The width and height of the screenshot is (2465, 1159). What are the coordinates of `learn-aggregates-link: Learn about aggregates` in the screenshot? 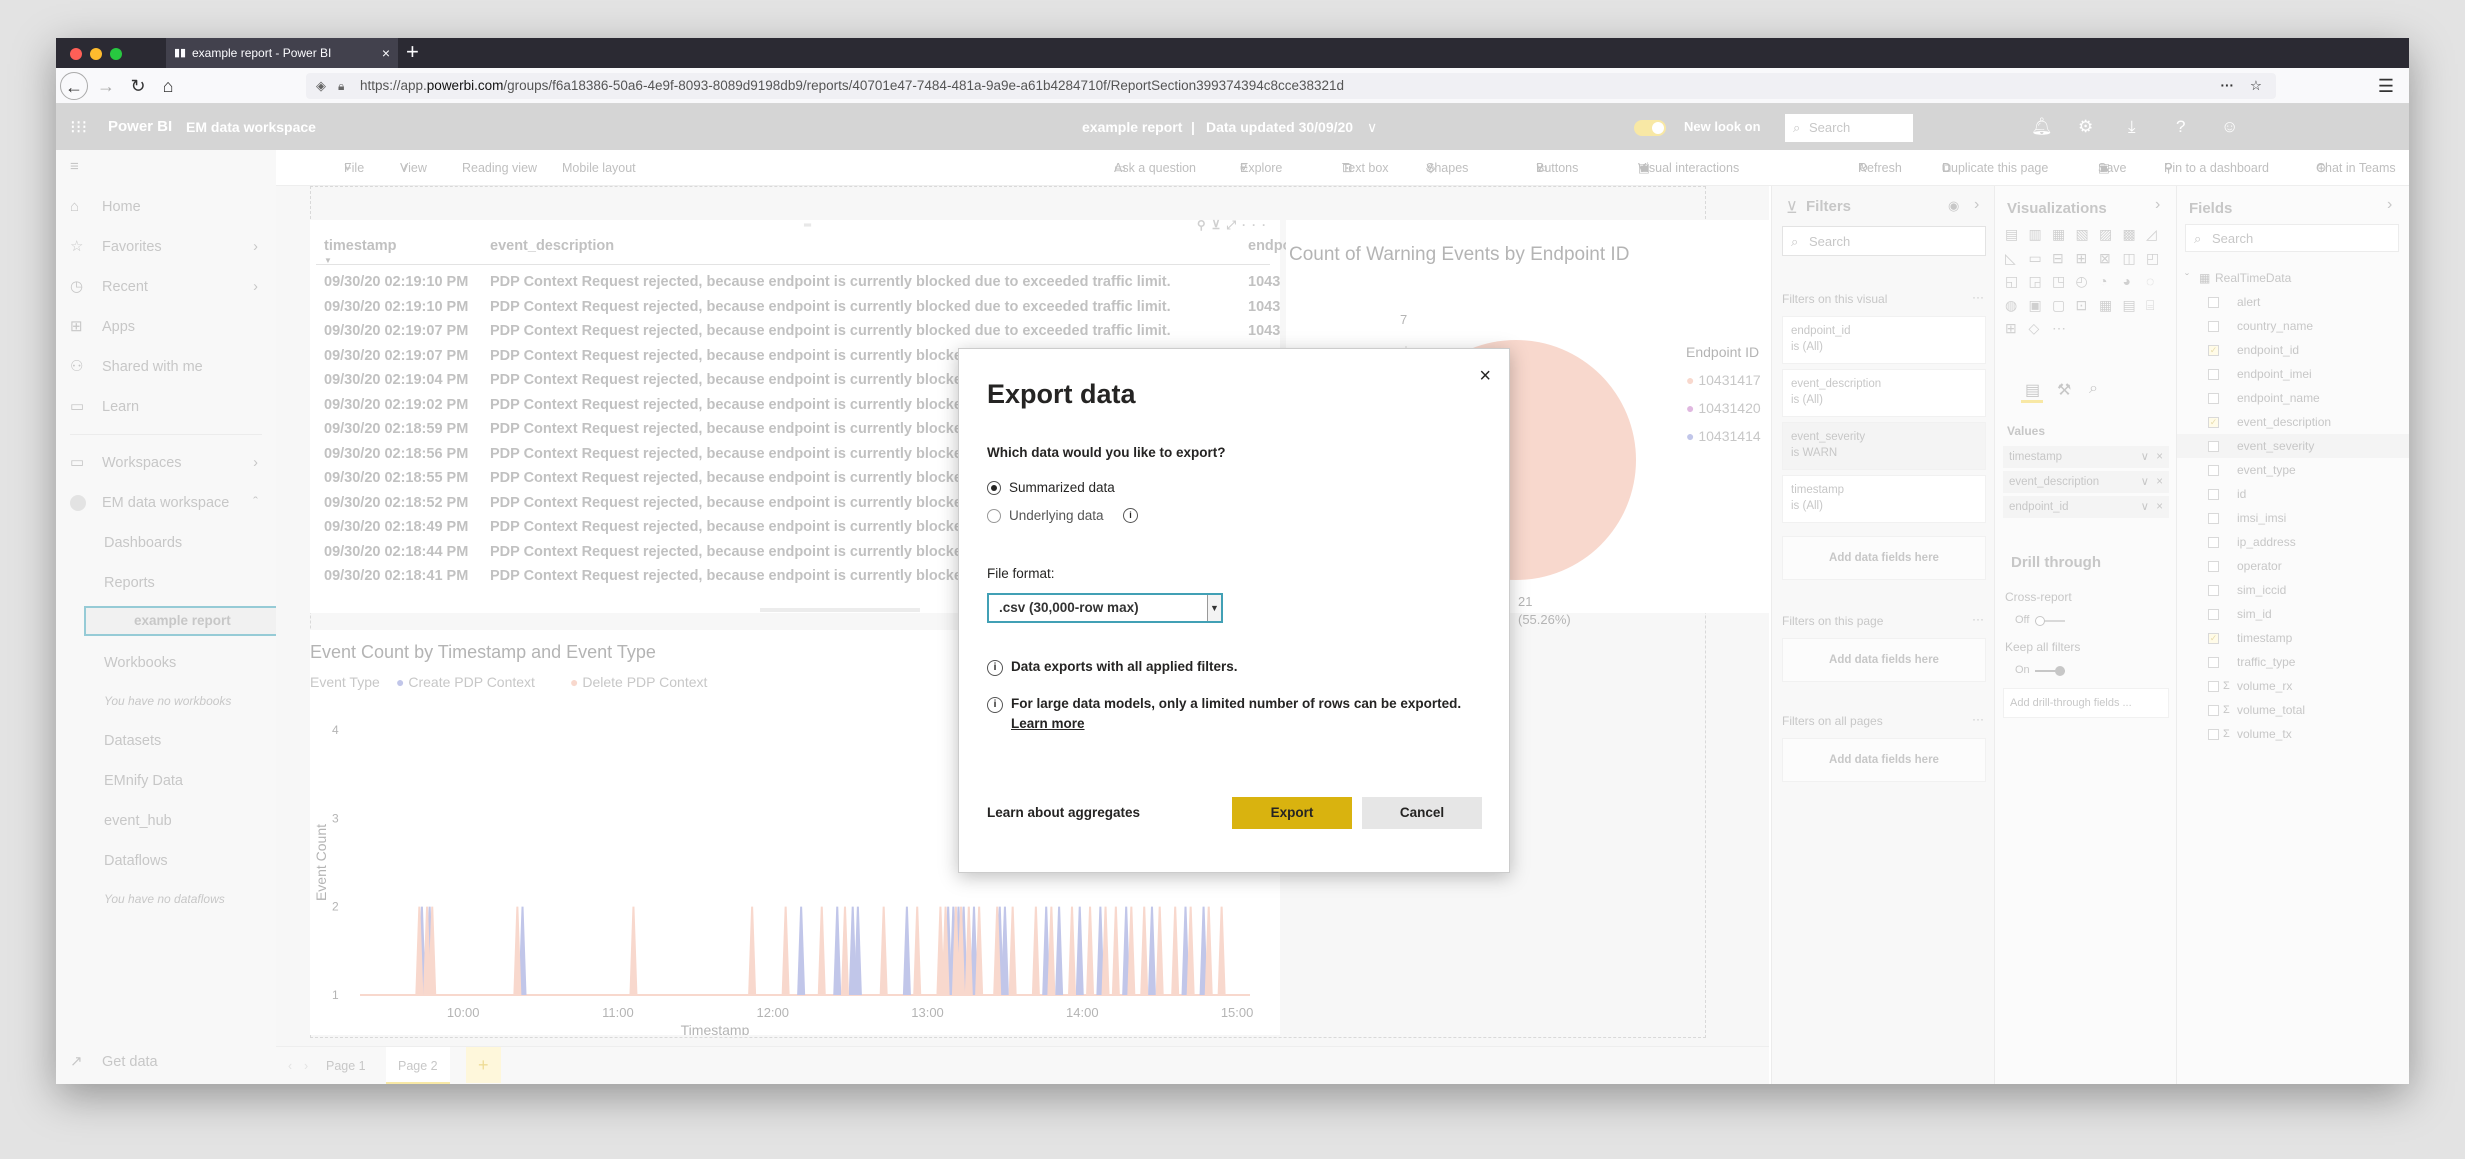 It's located at (1063, 812).